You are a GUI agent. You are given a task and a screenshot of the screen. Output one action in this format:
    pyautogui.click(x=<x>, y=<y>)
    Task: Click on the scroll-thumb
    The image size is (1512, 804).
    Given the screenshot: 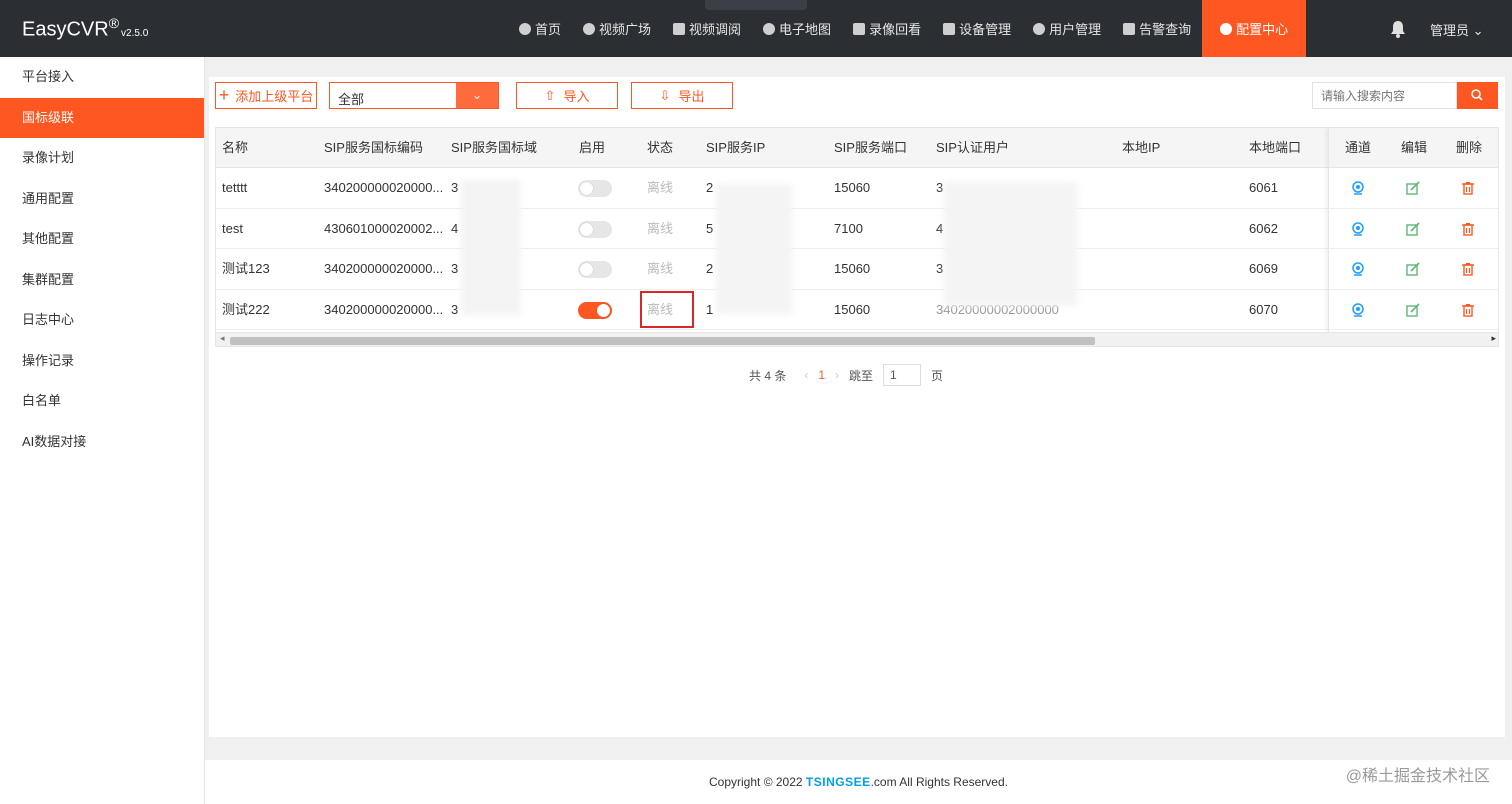 What is the action you would take?
    pyautogui.click(x=662, y=341)
    